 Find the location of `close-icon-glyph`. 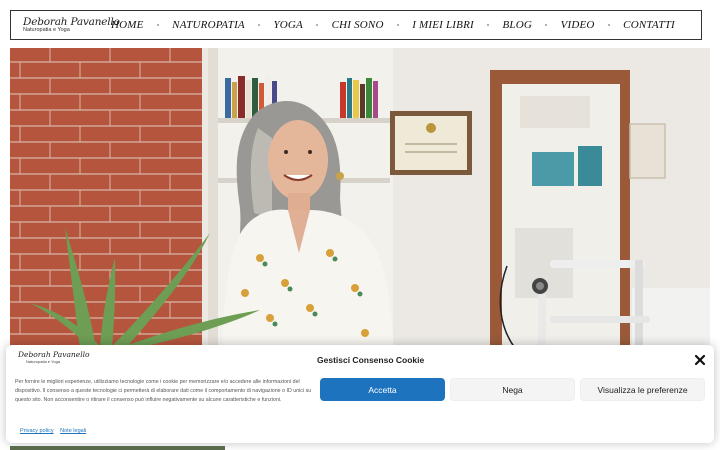

close-icon-glyph is located at coordinates (700, 360).